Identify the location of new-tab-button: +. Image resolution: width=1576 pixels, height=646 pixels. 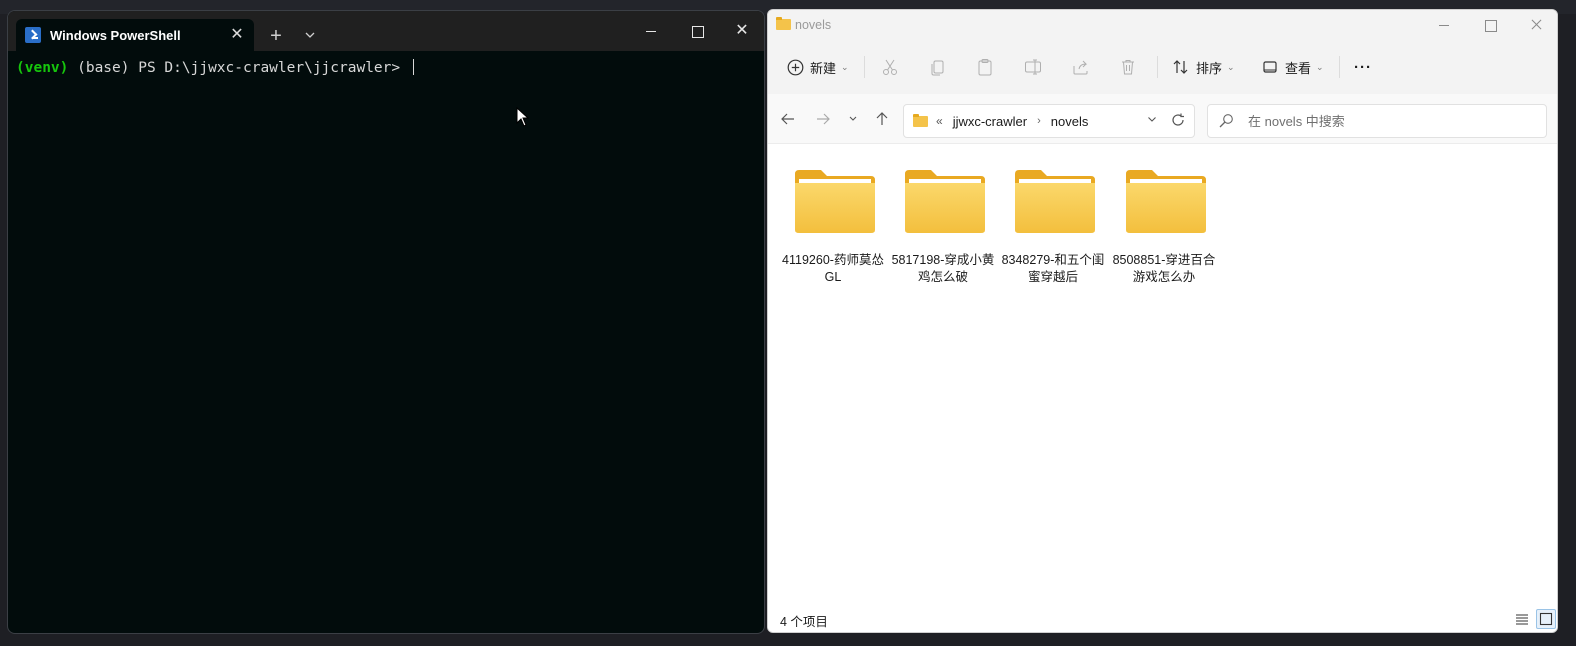
(276, 36).